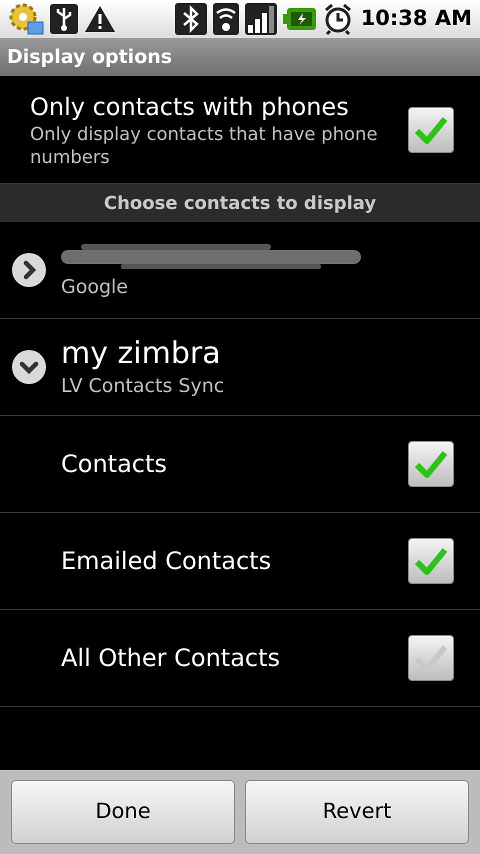  I want to click on window-title: Display options, so click(89, 57).